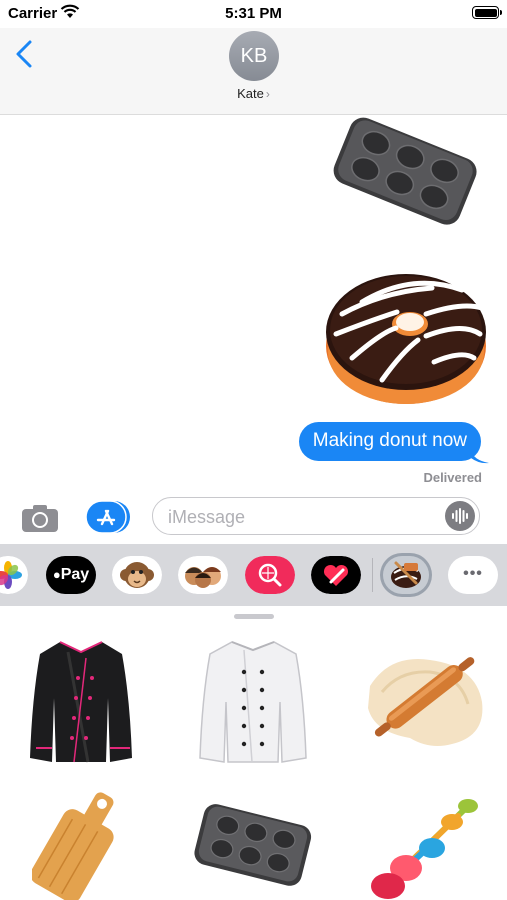 The width and height of the screenshot is (507, 900). Describe the element at coordinates (487, 12) in the screenshot. I see `battery-icon` at that location.